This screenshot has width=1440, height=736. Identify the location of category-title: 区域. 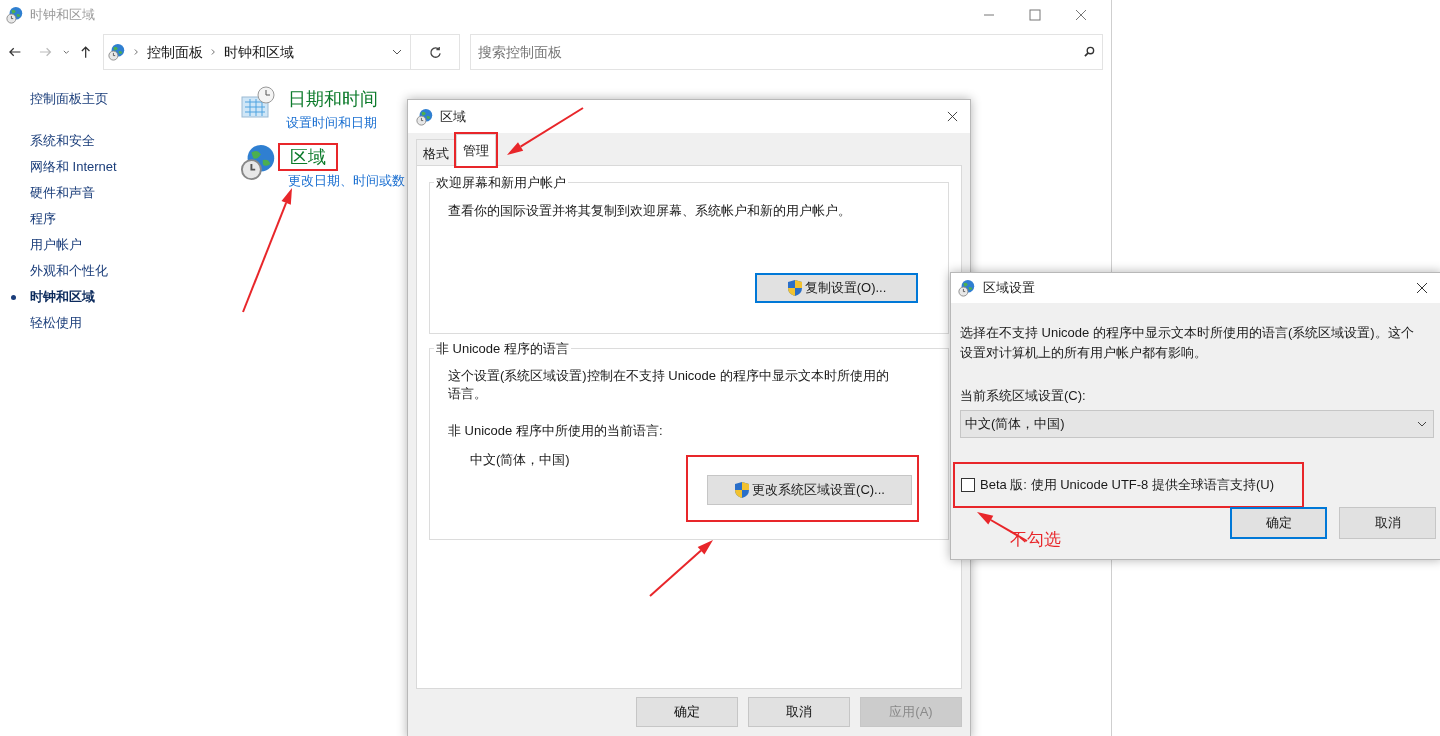
(308, 156).